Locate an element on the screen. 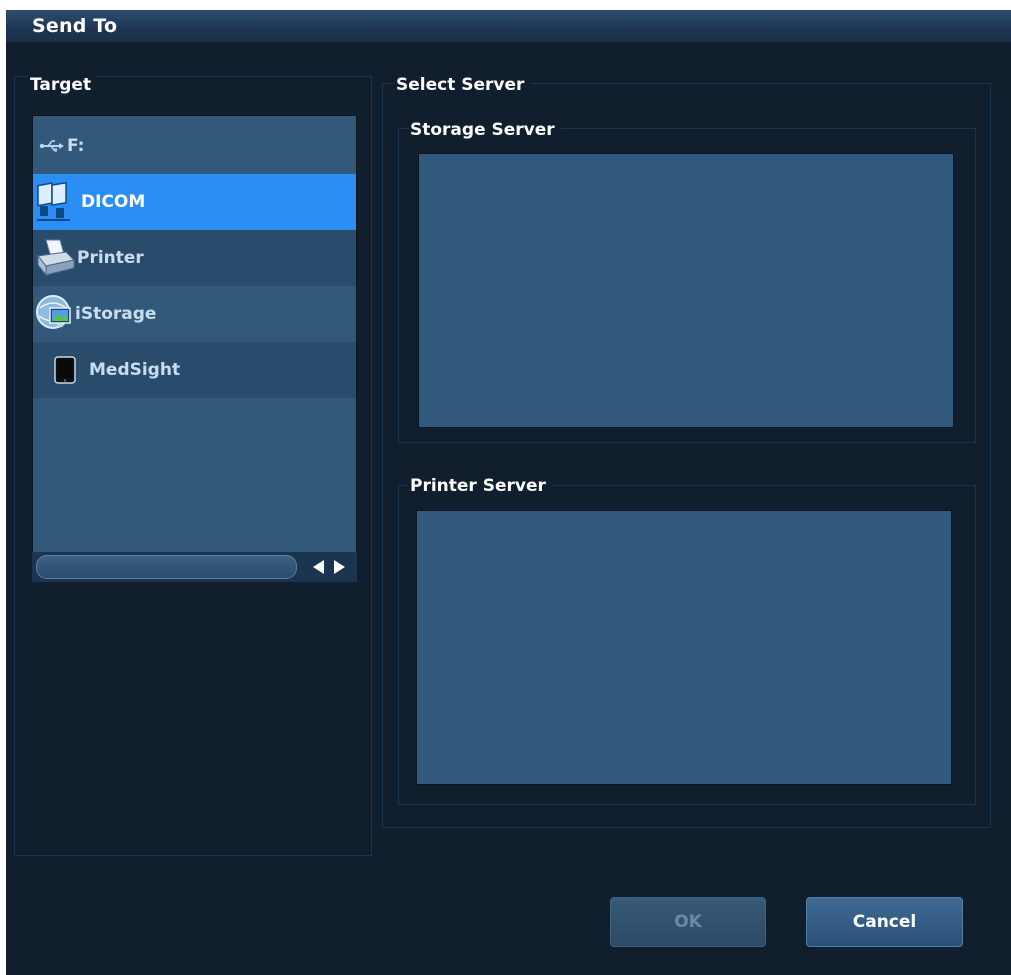 This screenshot has height=975, width=1011. istorage-globe-icon is located at coordinates (55, 314).